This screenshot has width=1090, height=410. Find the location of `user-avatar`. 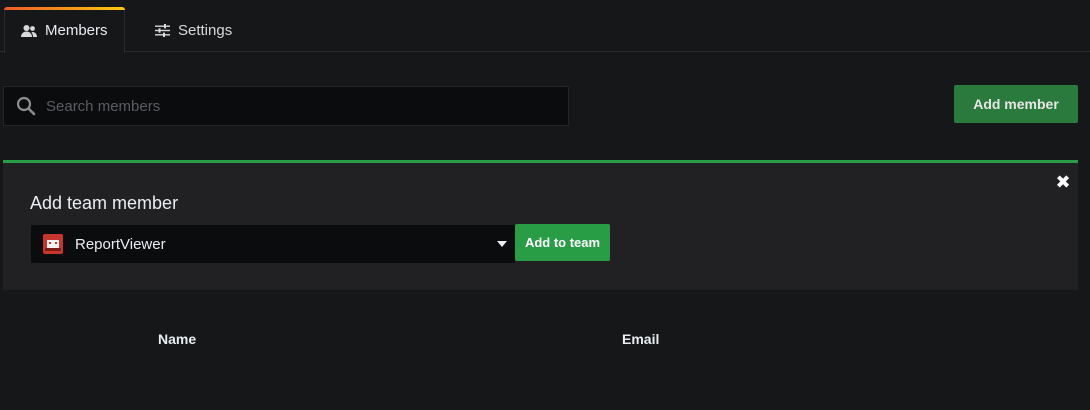

user-avatar is located at coordinates (53, 244).